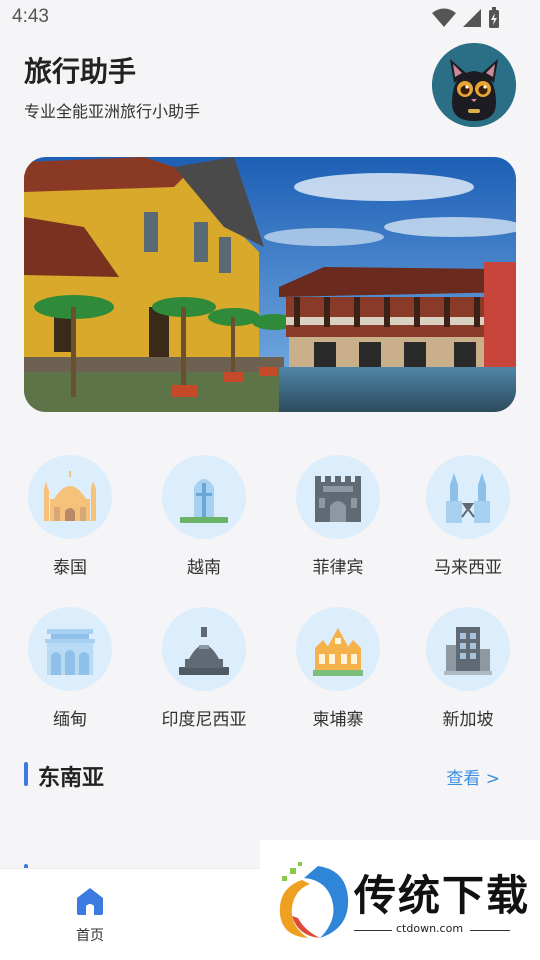 This screenshot has width=540, height=960. I want to click on country-label: 越南, so click(204, 568).